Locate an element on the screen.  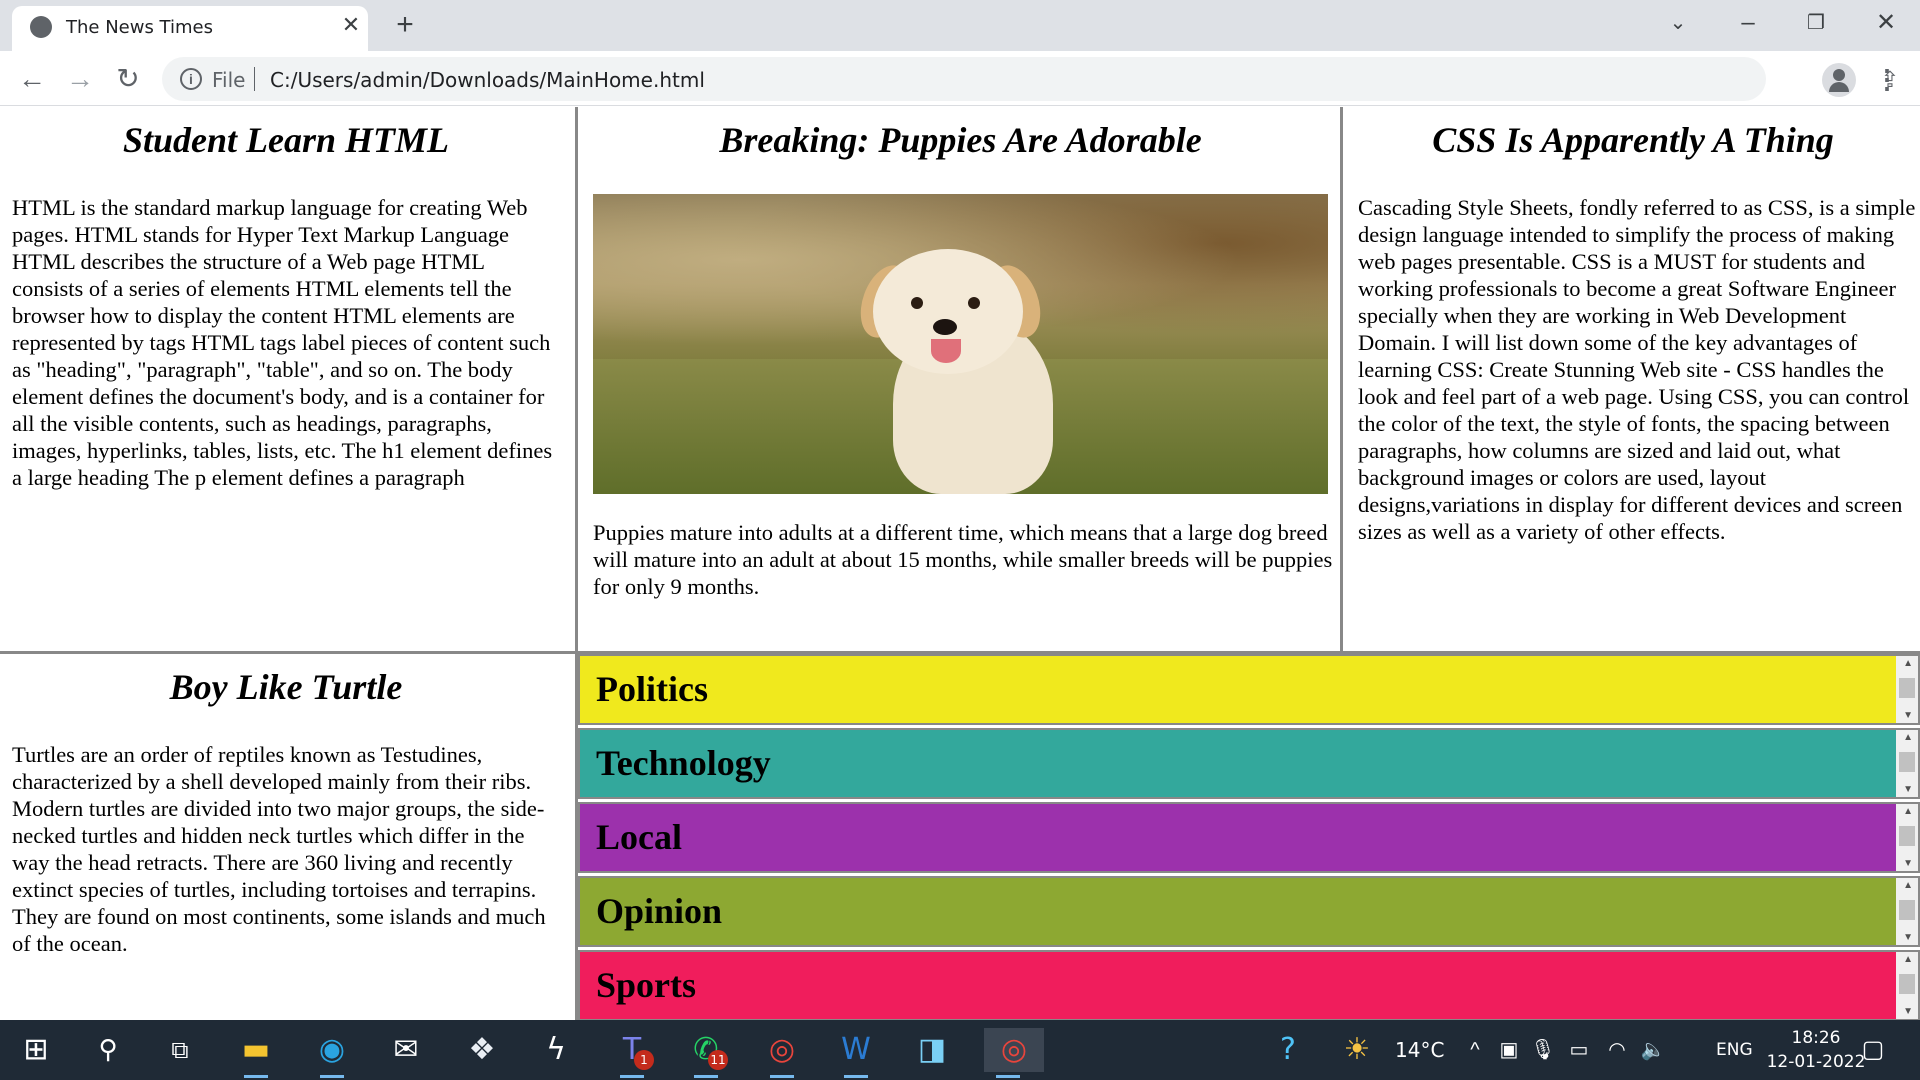
back-arrow-icon: ← is located at coordinates (32, 79).